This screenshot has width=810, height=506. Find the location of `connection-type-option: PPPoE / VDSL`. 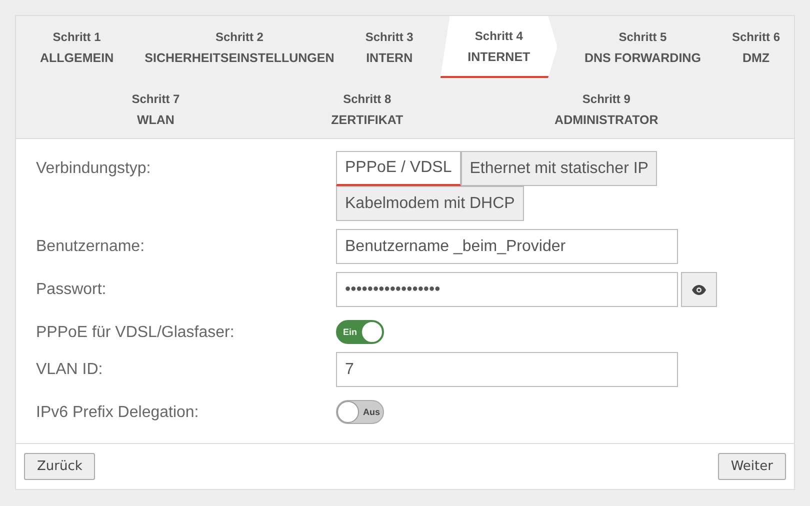

connection-type-option: PPPoE / VDSL is located at coordinates (398, 168).